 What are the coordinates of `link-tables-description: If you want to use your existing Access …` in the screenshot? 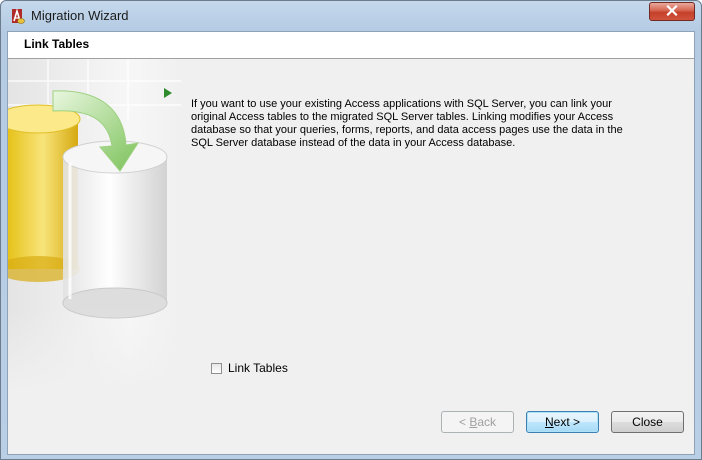 It's located at (407, 123).